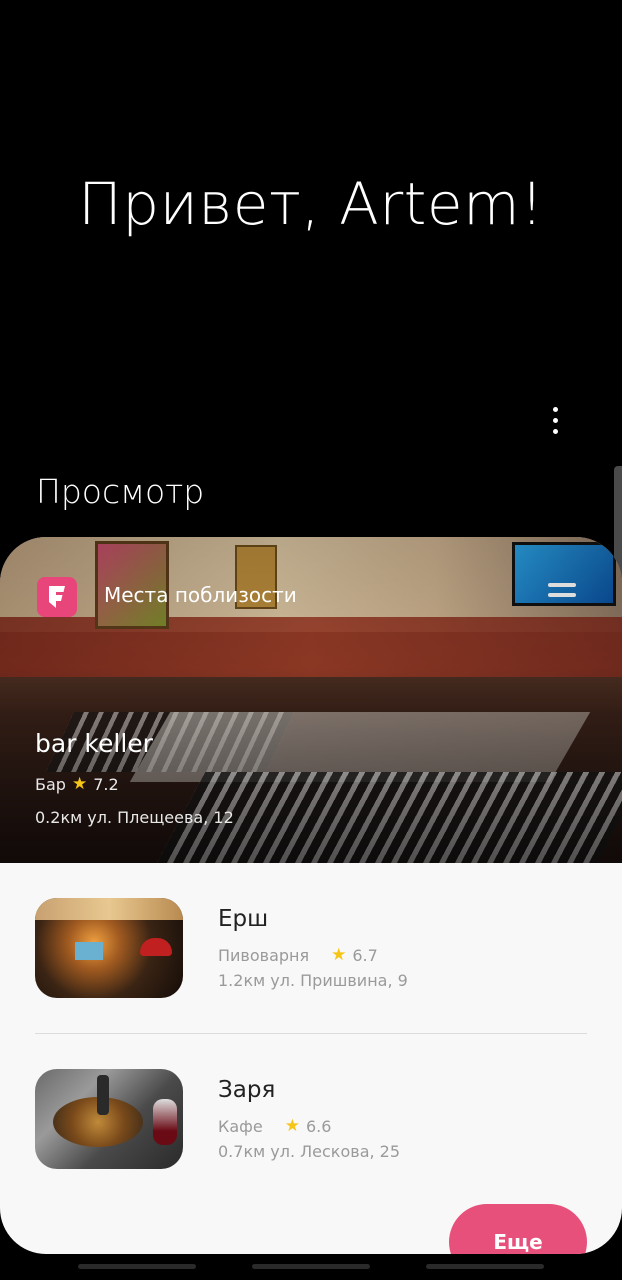 This screenshot has width=622, height=1280. Describe the element at coordinates (311, 204) in the screenshot. I see `greeting-title: Привет, Artem!` at that location.